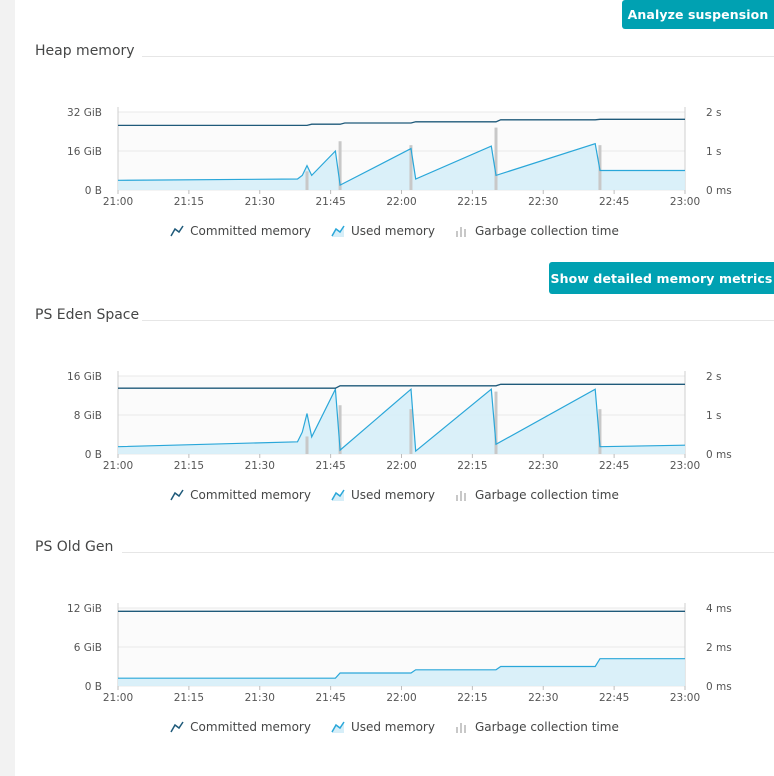  What do you see at coordinates (88, 416) in the screenshot?
I see `y-left-tick-label: 8 GiB` at bounding box center [88, 416].